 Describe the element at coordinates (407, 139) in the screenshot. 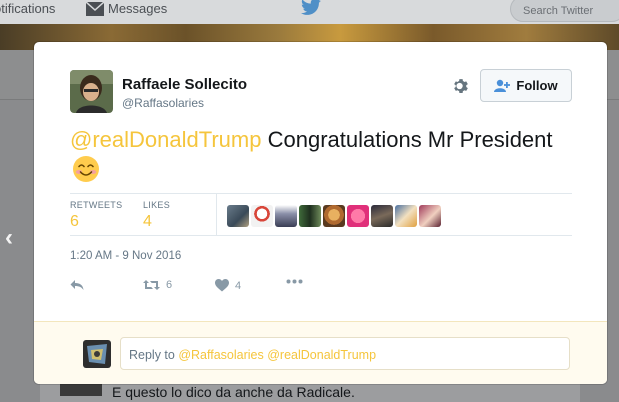

I see `tweet-body: Congratulations Mr President` at that location.